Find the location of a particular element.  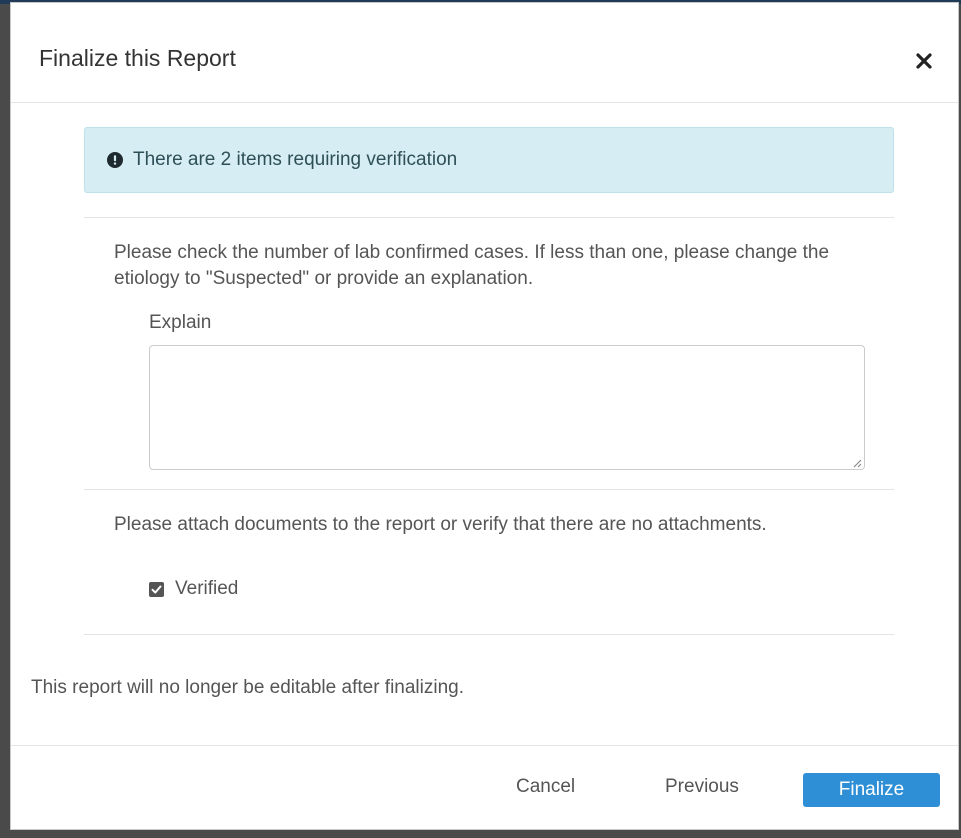

dialog-footer: Cancel Previous Finalize is located at coordinates (484, 787).